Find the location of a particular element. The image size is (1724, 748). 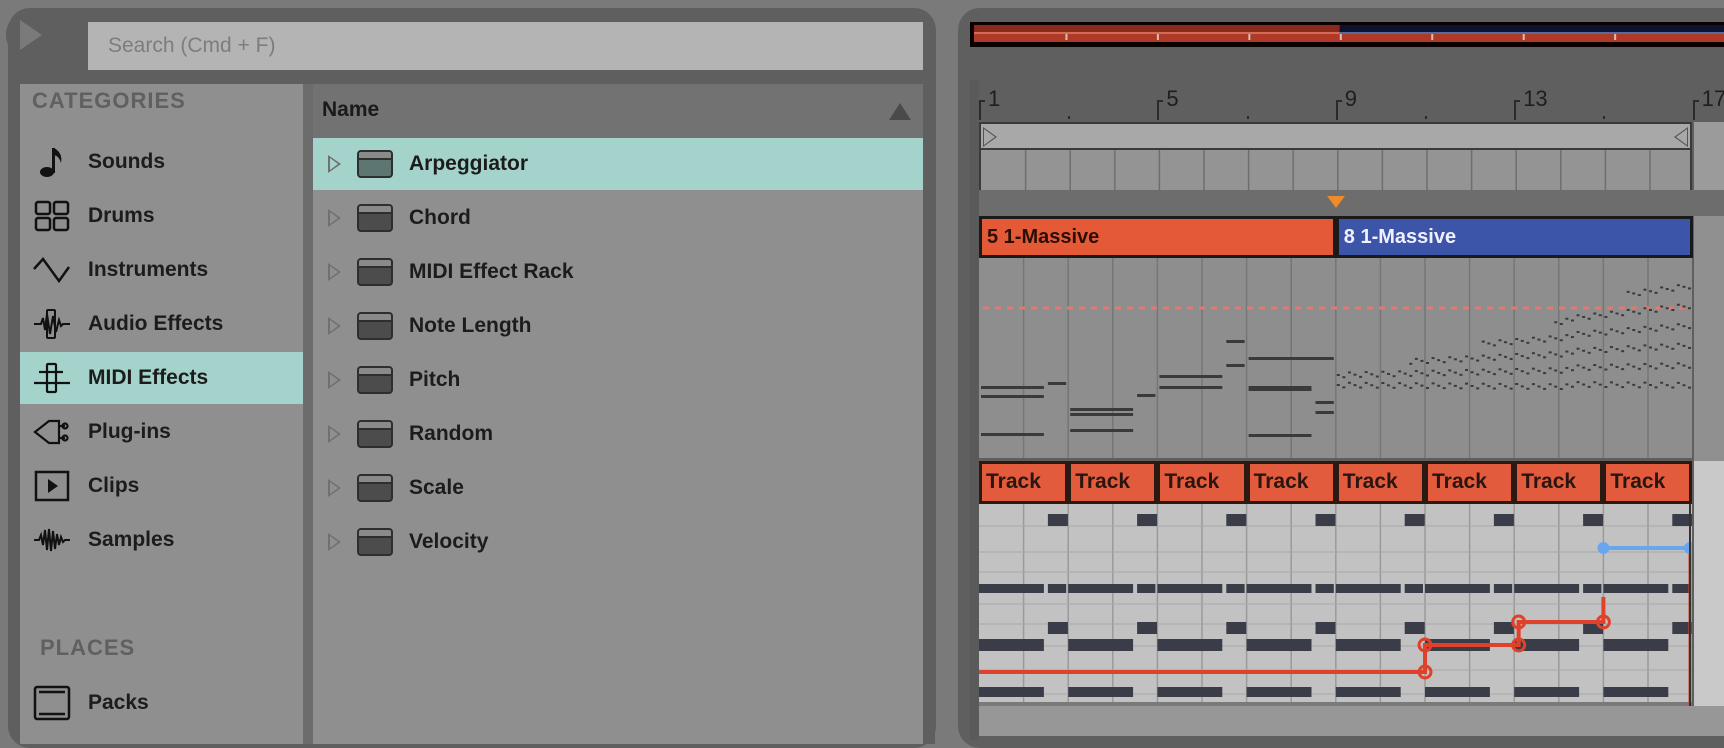

name-column-header: Name is located at coordinates (350, 110).